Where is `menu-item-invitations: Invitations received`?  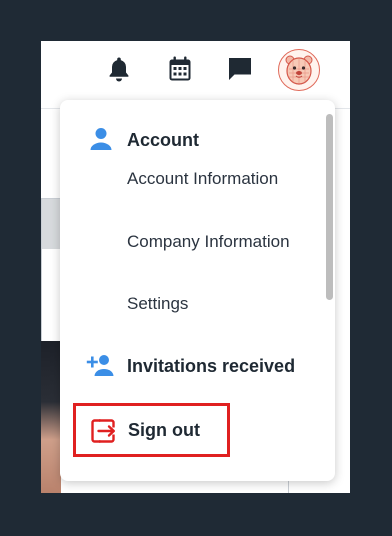
menu-item-invitations: Invitations received is located at coordinates (192, 367).